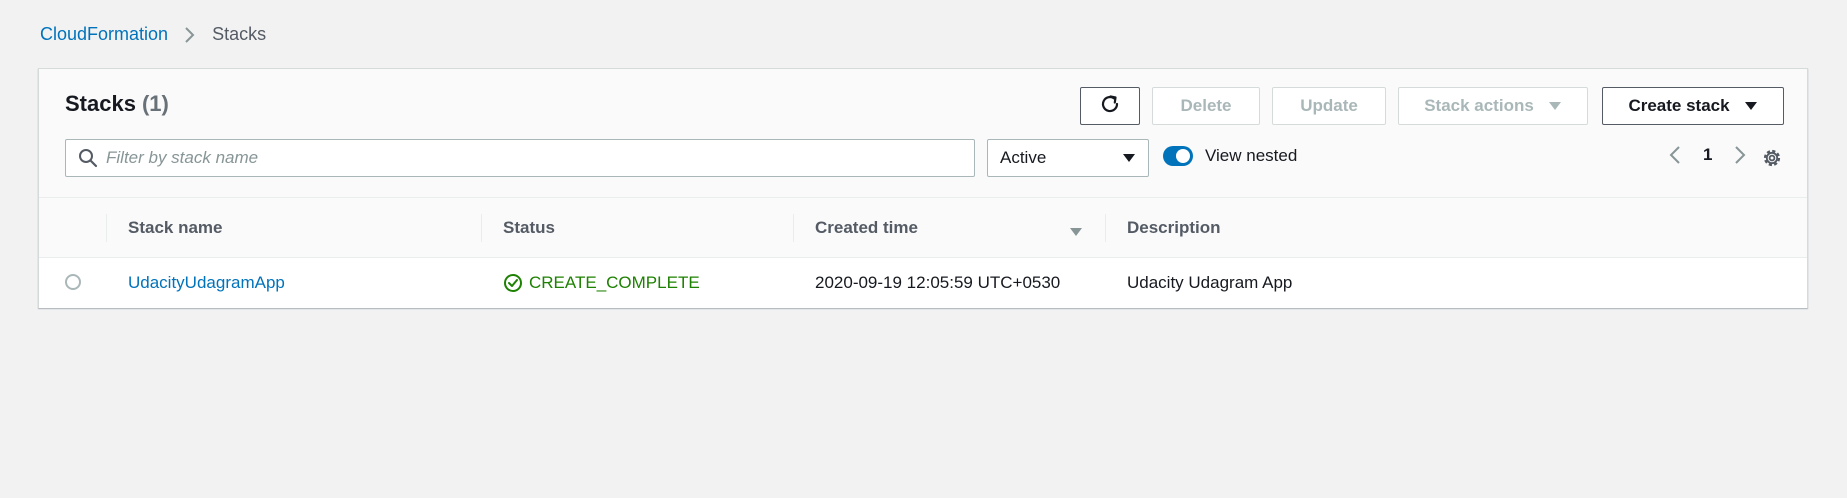 This screenshot has width=1847, height=498. Describe the element at coordinates (529, 227) in the screenshot. I see `column-header-label: Status` at that location.